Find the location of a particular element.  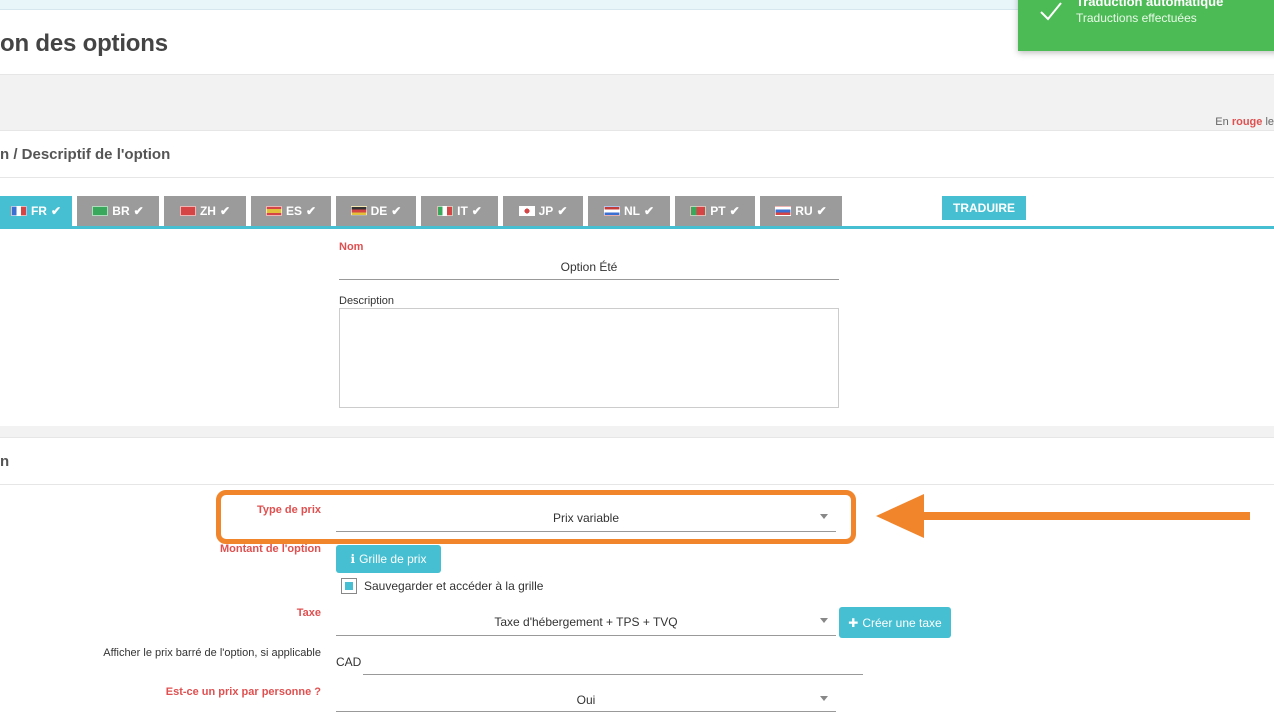

section-separator is located at coordinates (637, 431).